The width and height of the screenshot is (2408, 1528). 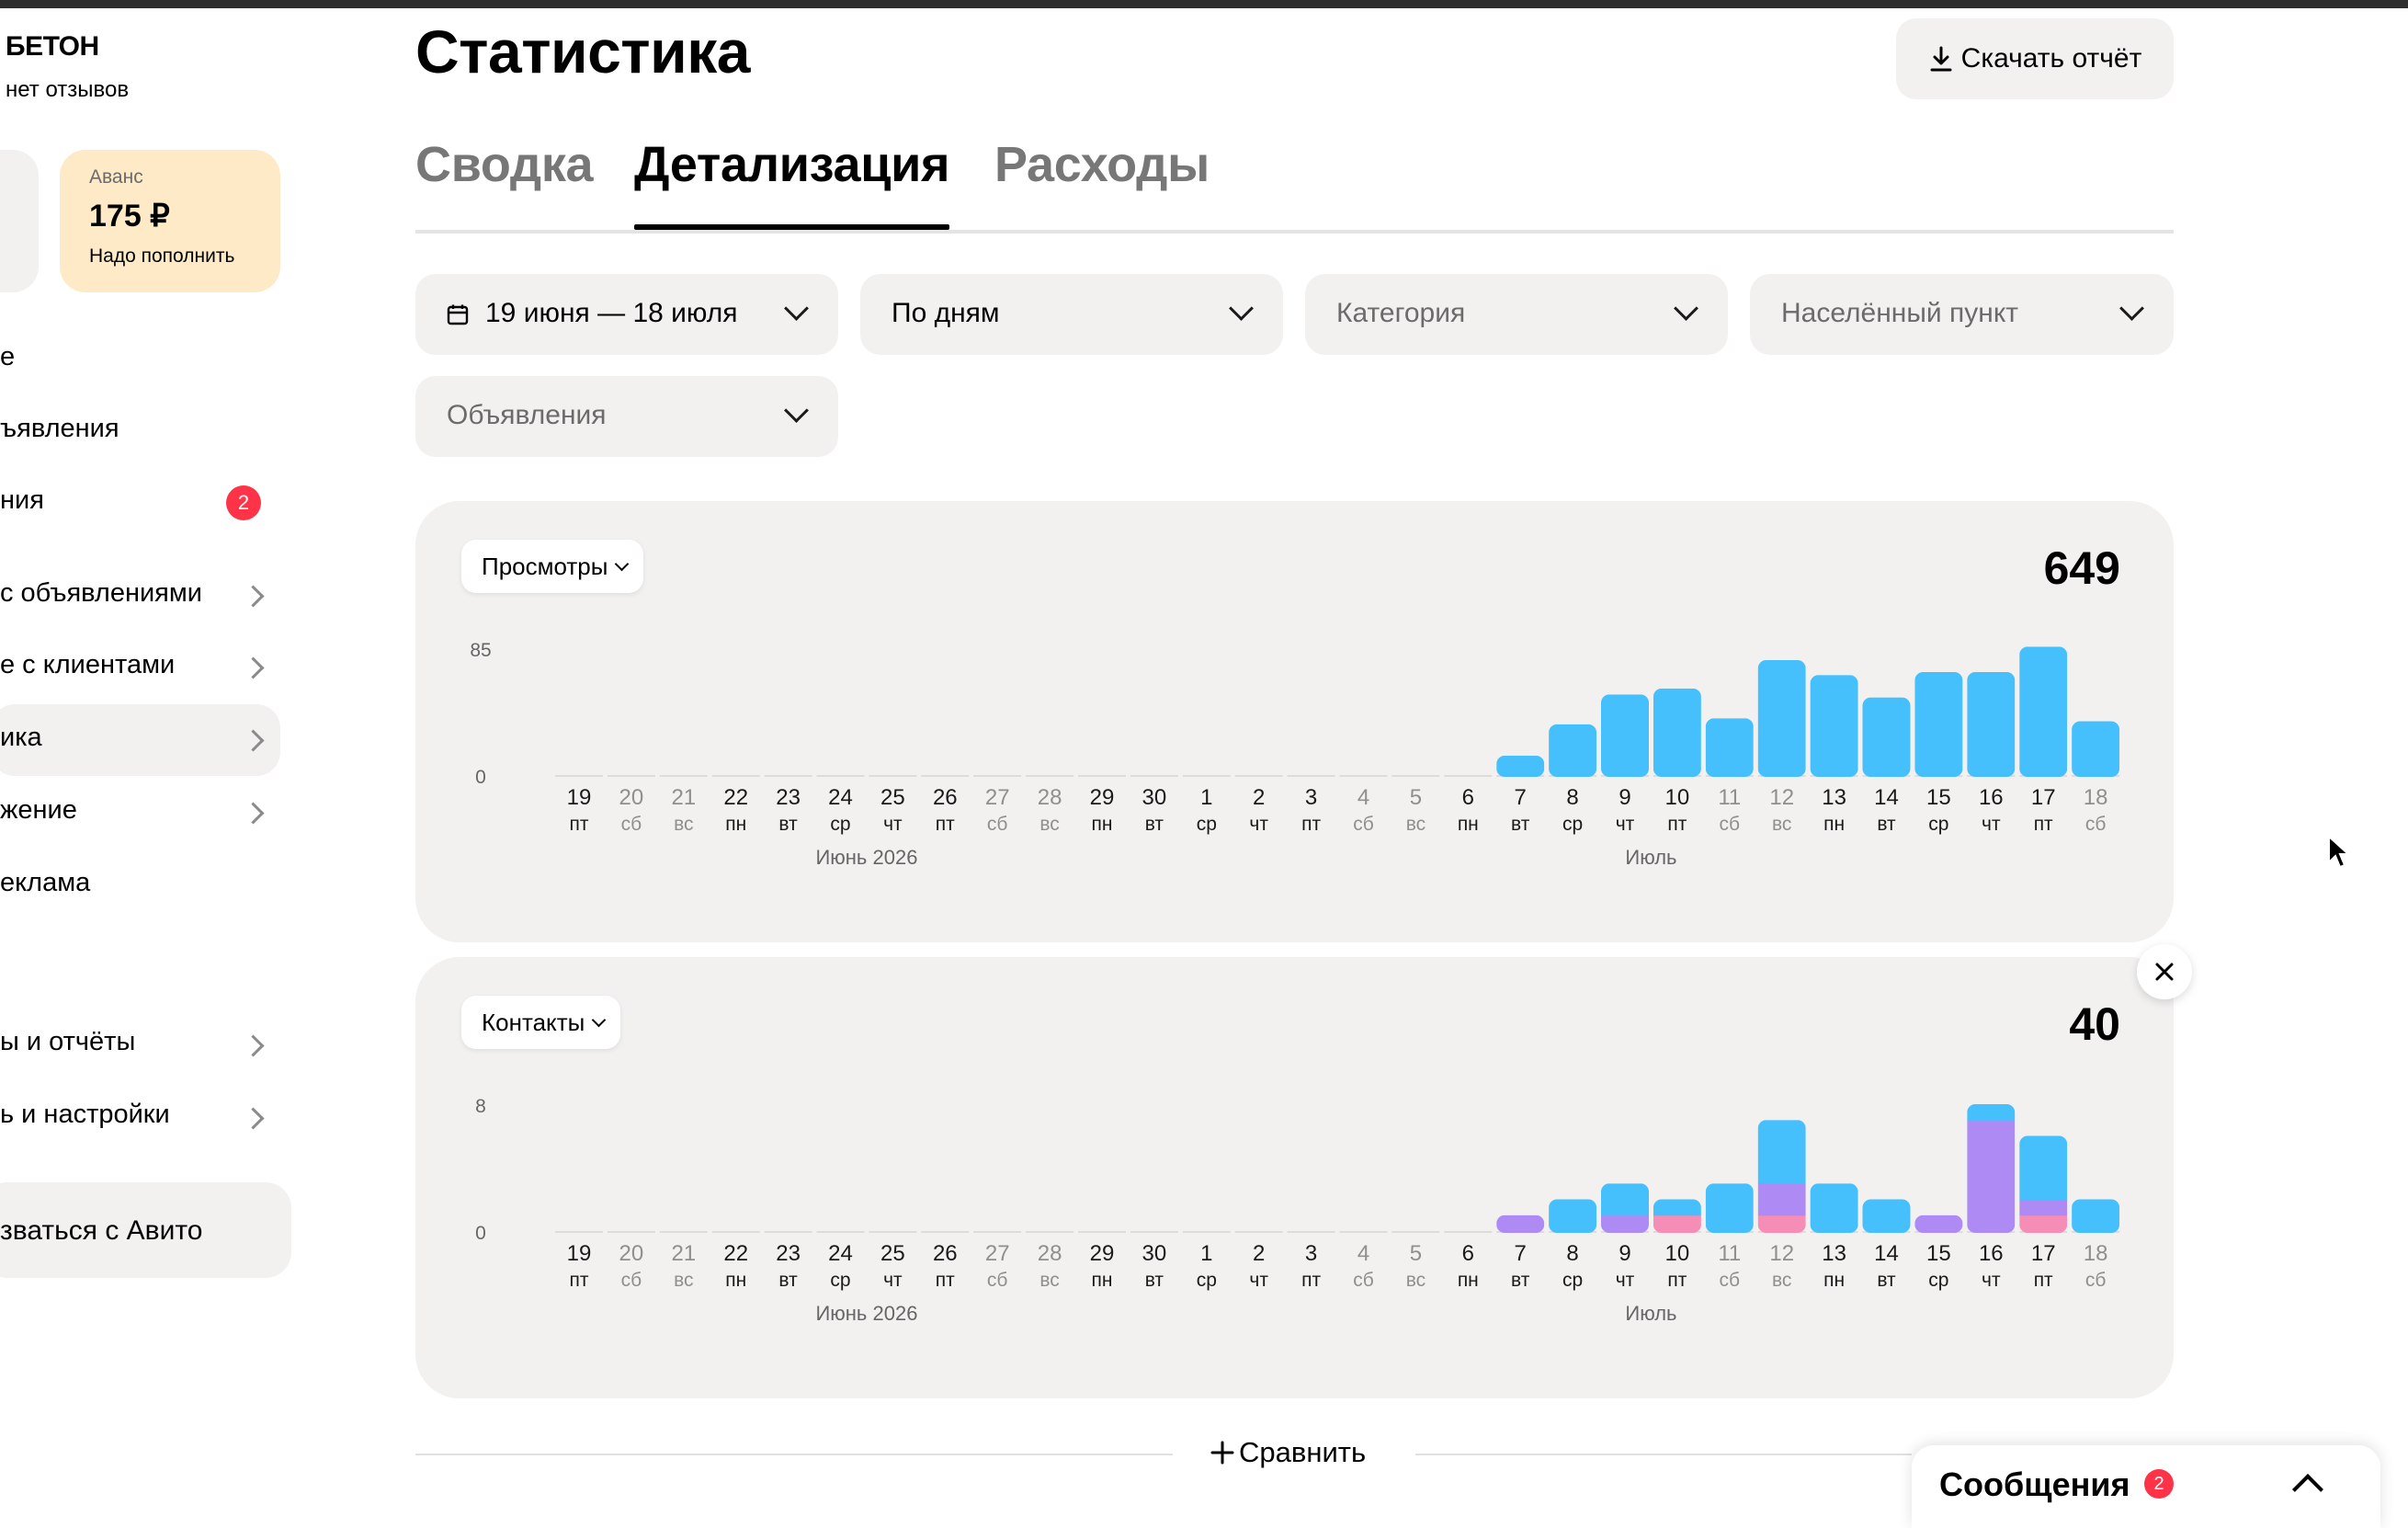 I want to click on period-select: 19 июня — 18 июля, so click(x=626, y=314).